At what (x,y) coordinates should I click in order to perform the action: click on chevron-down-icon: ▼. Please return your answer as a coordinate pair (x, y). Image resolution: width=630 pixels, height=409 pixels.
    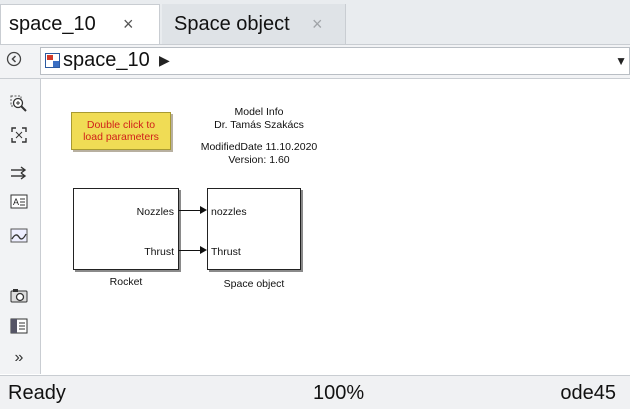
    Looking at the image, I should click on (621, 61).